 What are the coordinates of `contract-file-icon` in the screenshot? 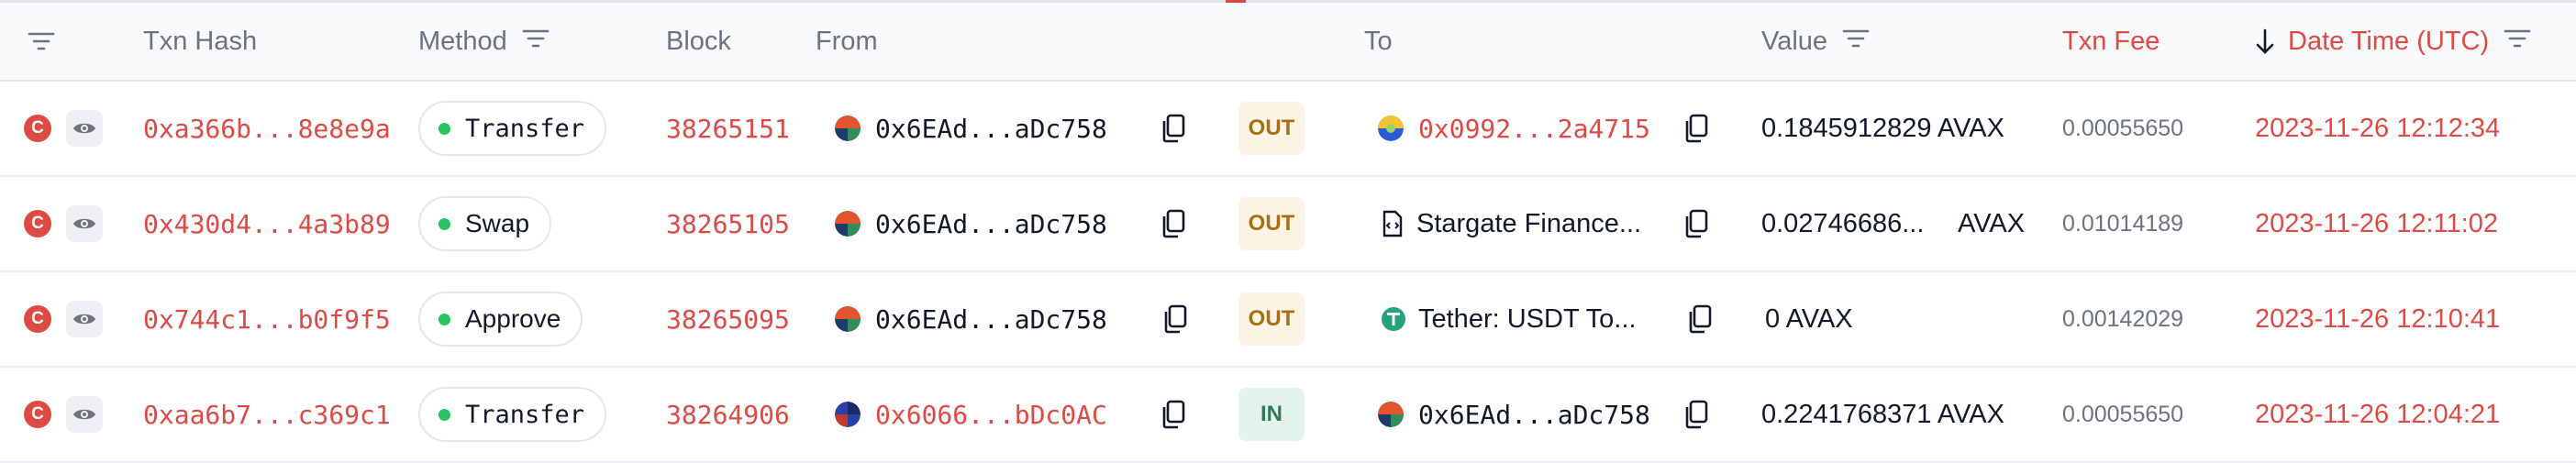 It's located at (1393, 224).